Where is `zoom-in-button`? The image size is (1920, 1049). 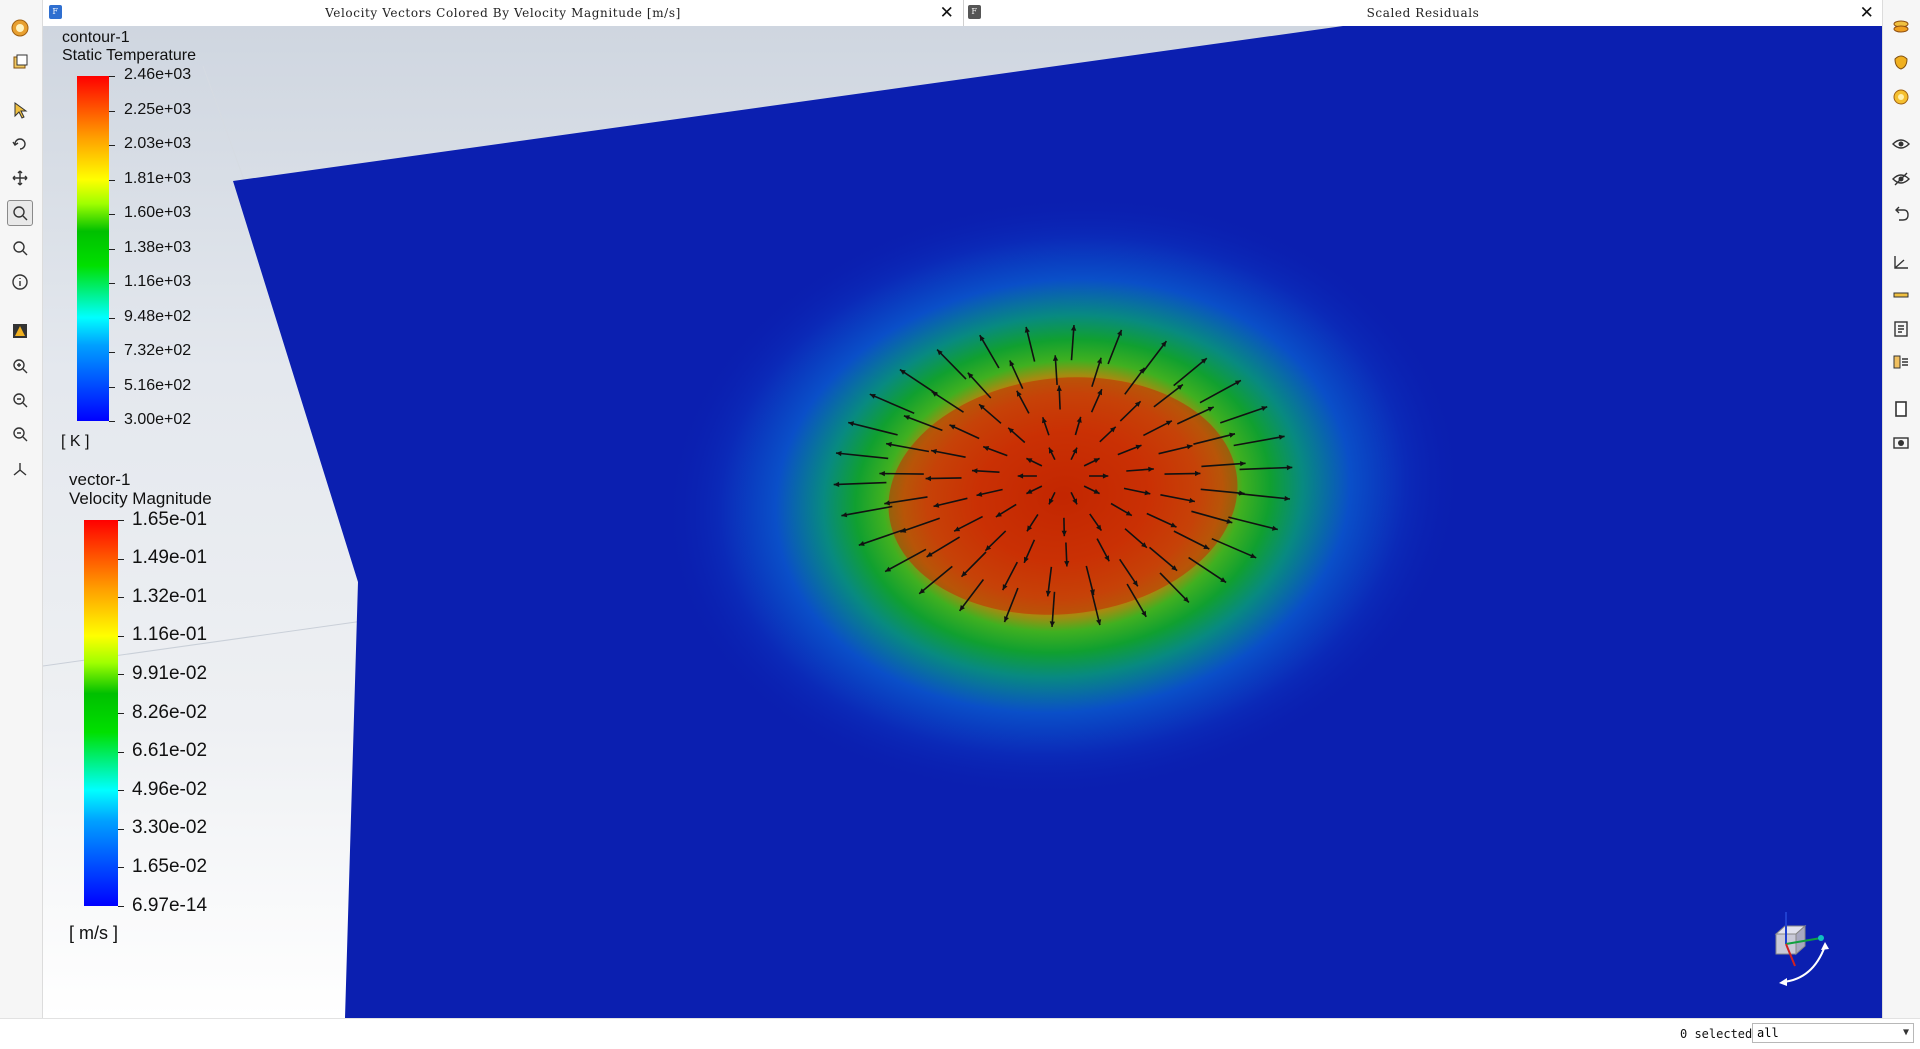 zoom-in-button is located at coordinates (20, 366).